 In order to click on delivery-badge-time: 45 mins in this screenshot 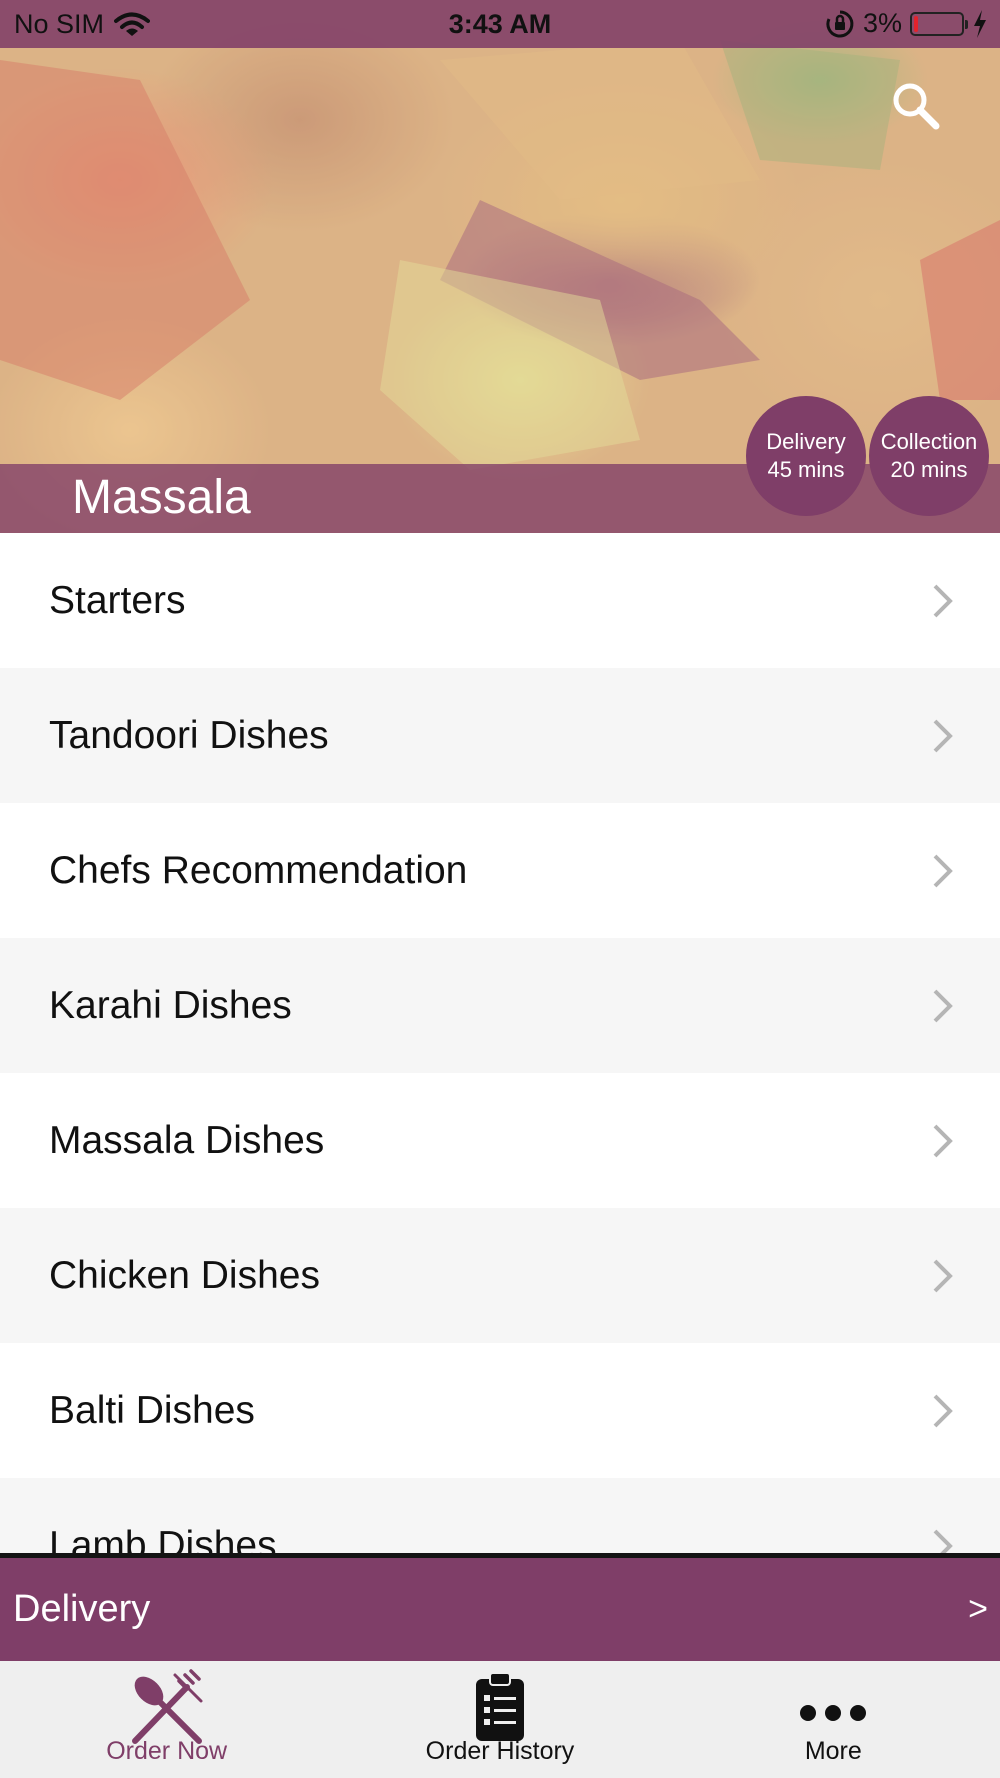, I will do `click(806, 469)`.